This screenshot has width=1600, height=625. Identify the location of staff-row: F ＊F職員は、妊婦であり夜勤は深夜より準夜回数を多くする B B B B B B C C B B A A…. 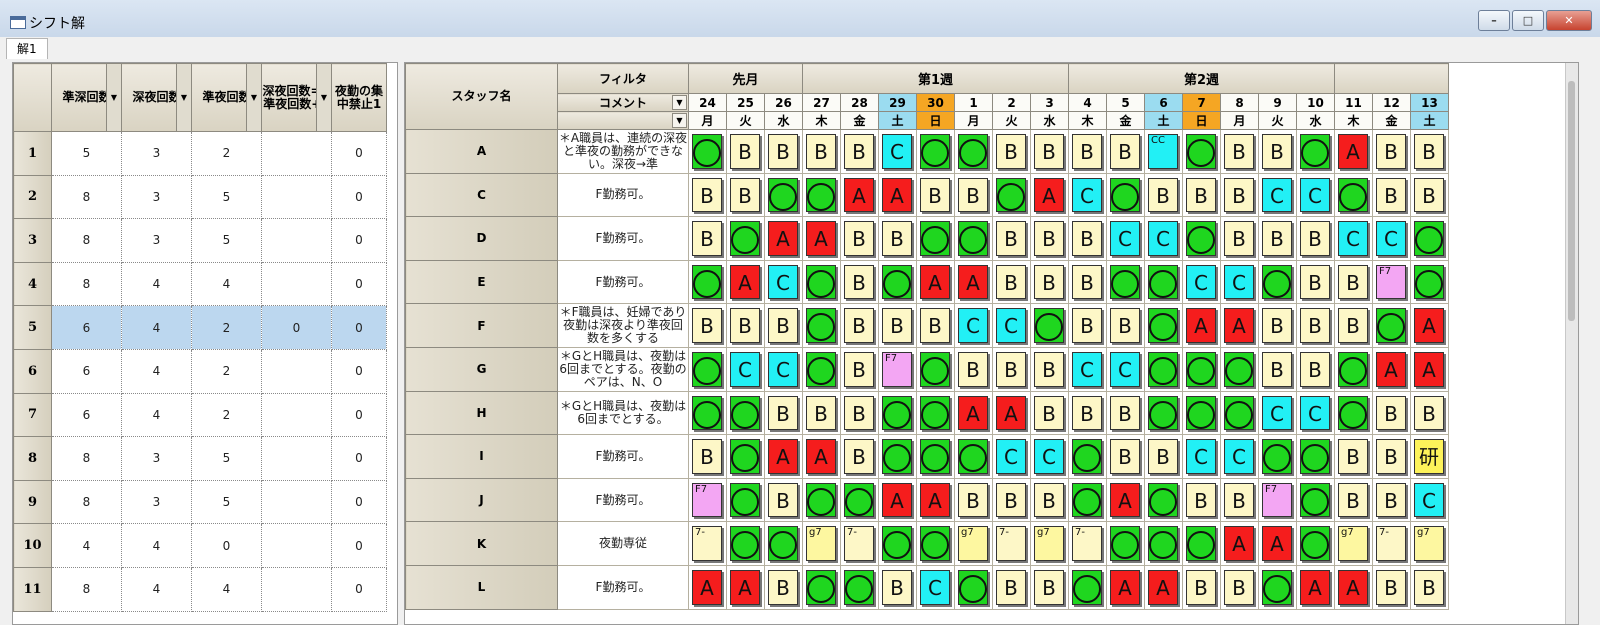
(927, 325).